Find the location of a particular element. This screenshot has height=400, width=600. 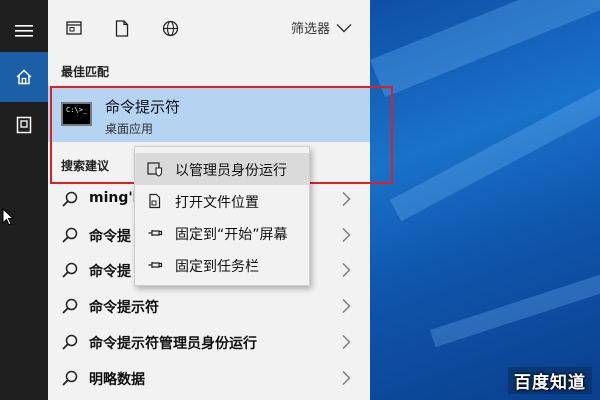

file-icon is located at coordinates (155, 201).